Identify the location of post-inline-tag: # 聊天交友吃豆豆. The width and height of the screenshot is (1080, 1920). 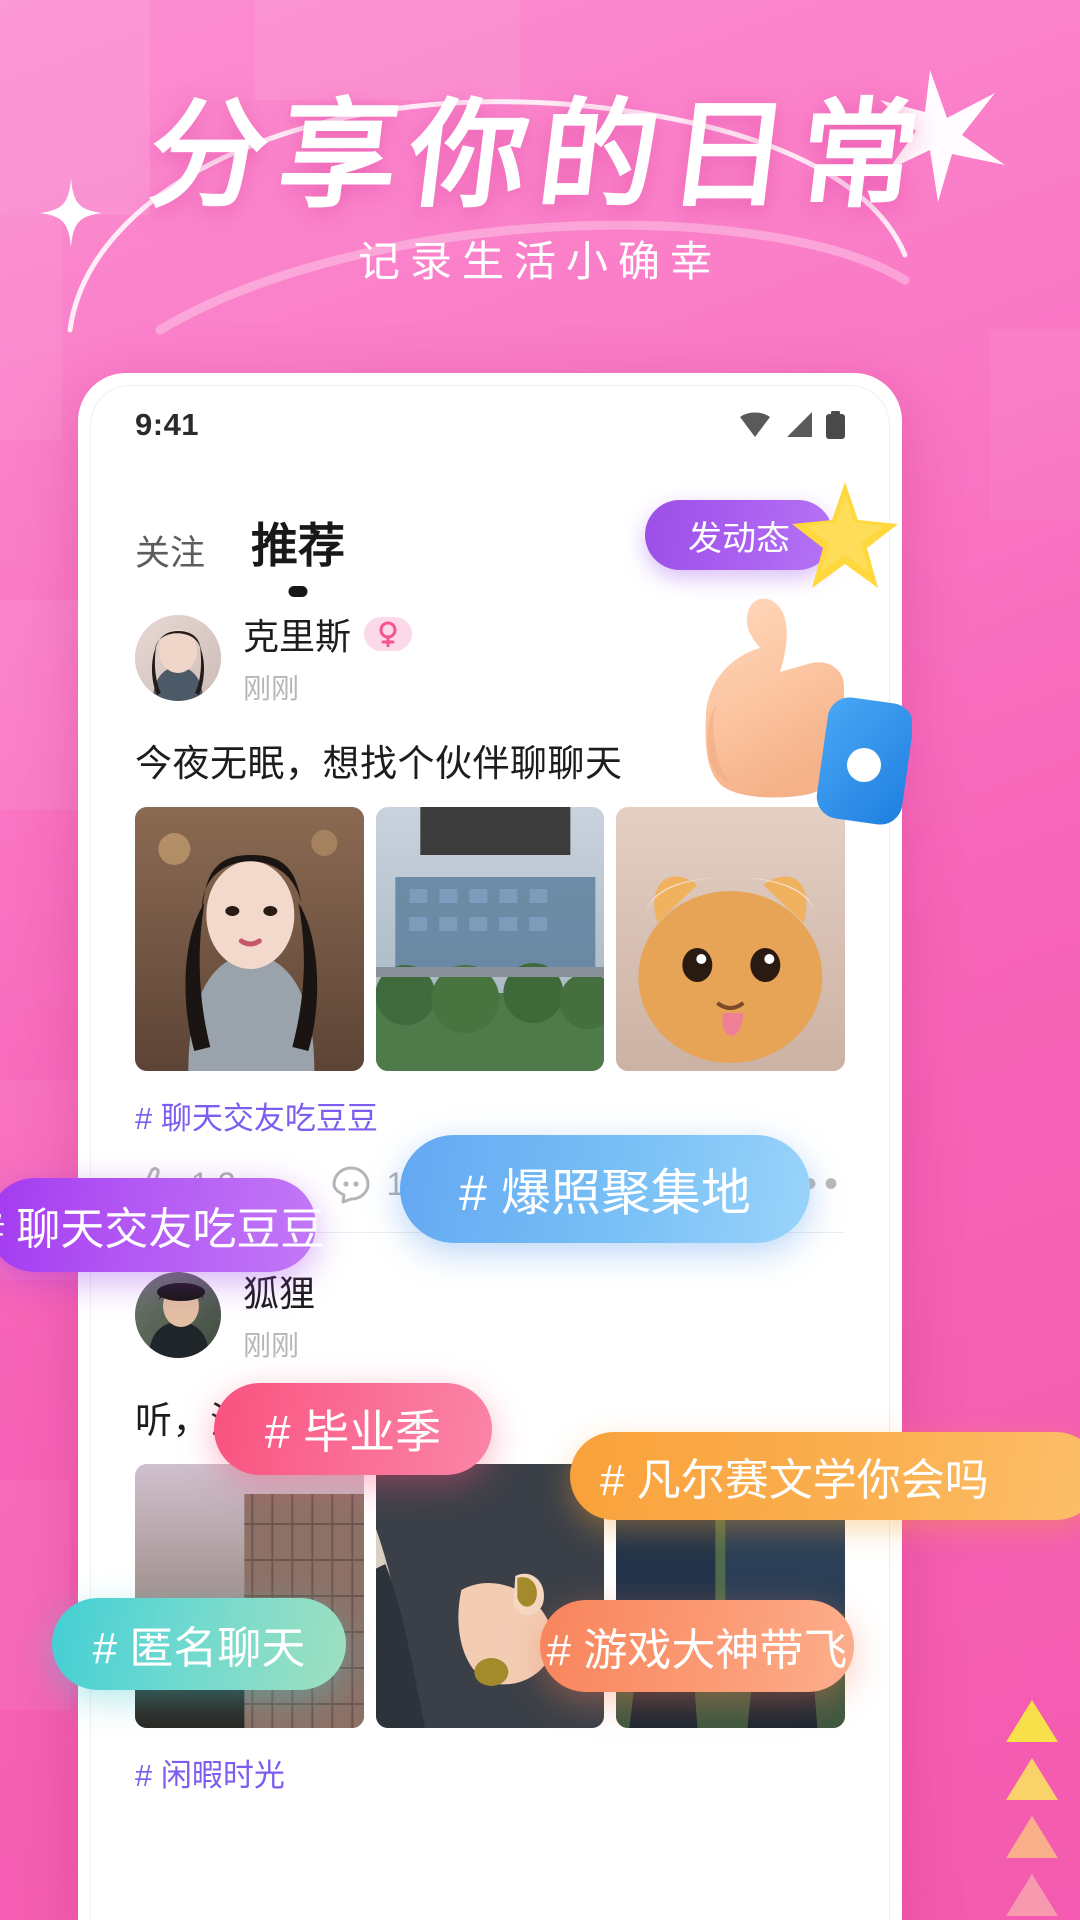
(256, 1115).